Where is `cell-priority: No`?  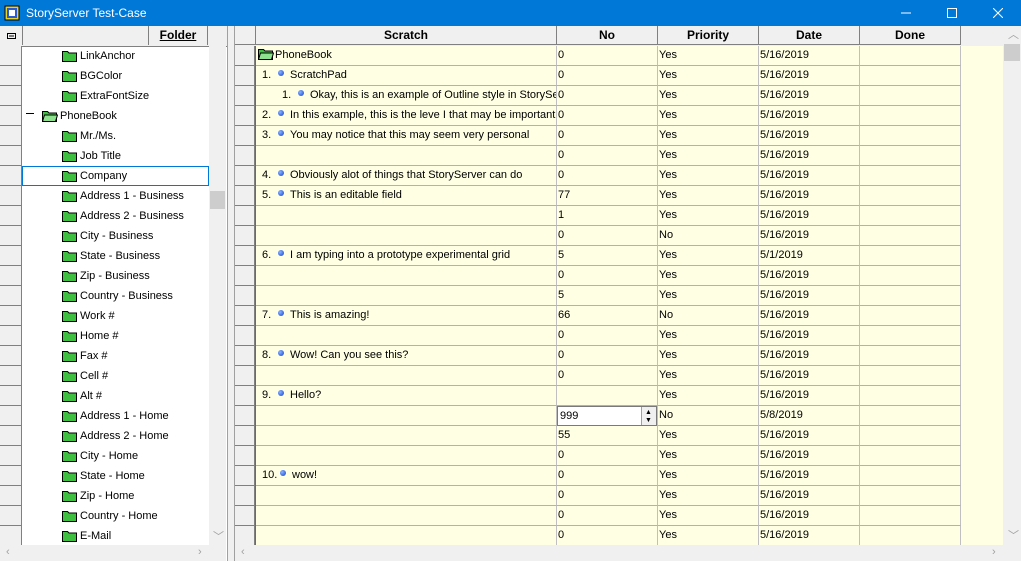
cell-priority: No is located at coordinates (708, 316).